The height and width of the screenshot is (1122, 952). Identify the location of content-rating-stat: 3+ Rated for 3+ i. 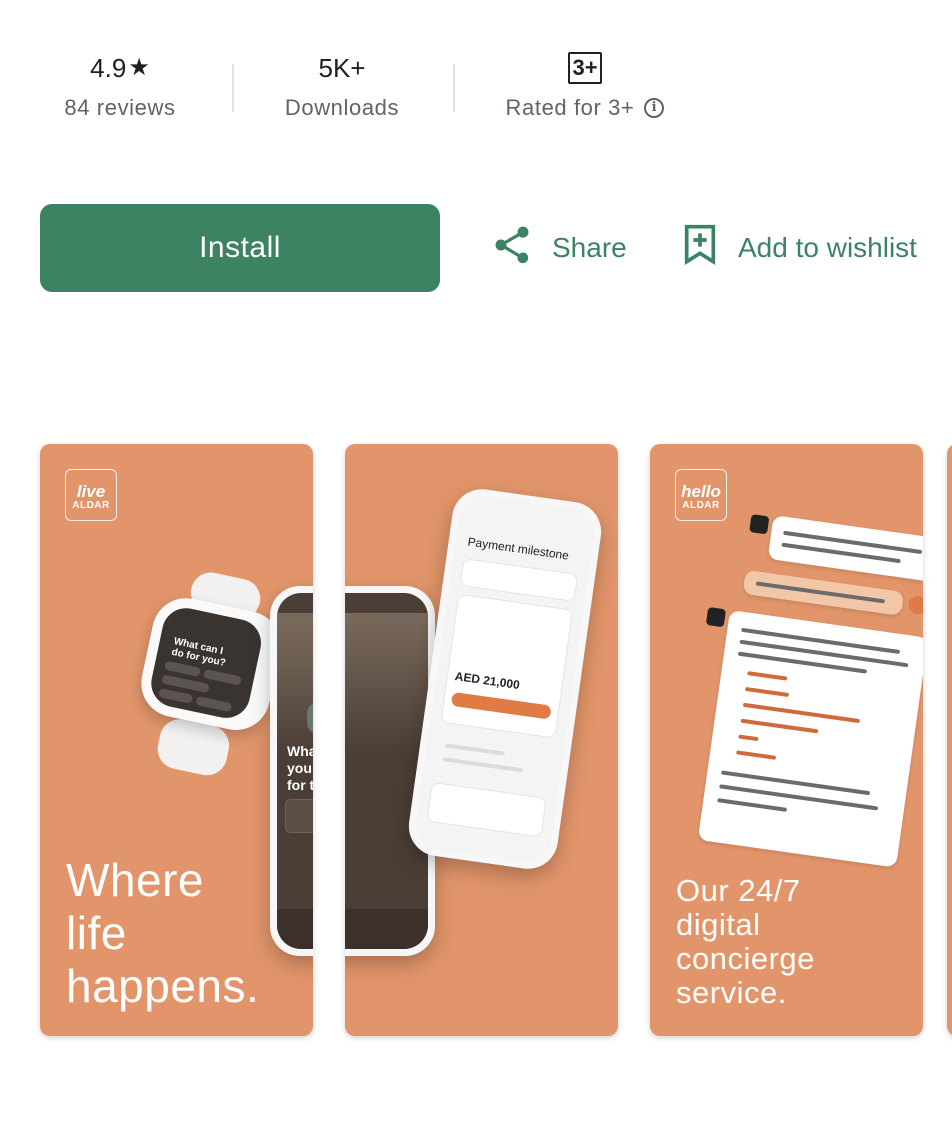
(585, 85).